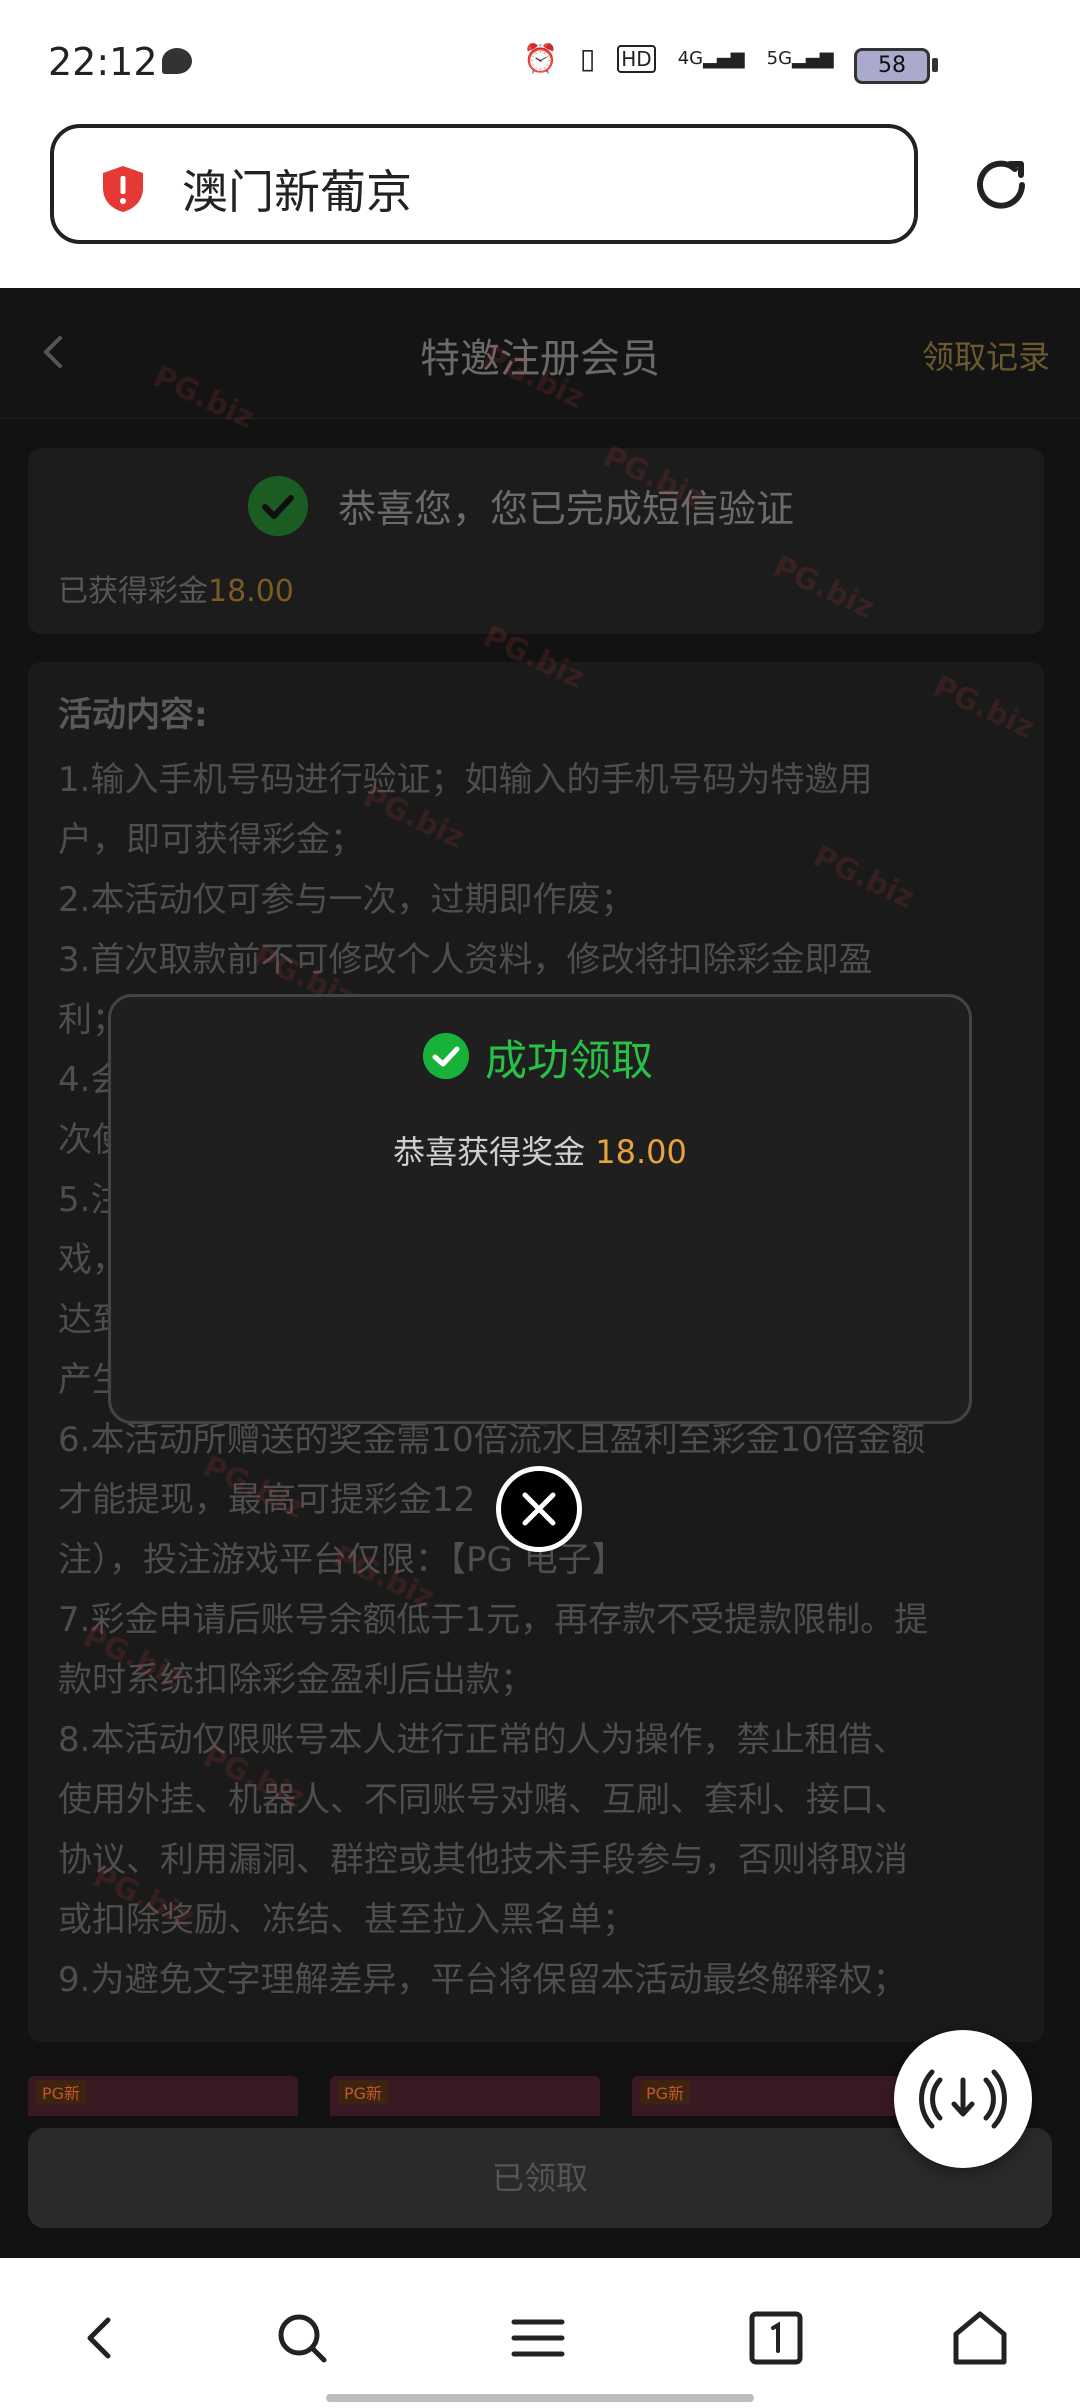  What do you see at coordinates (103, 62) in the screenshot?
I see `status-time: 22:12` at bounding box center [103, 62].